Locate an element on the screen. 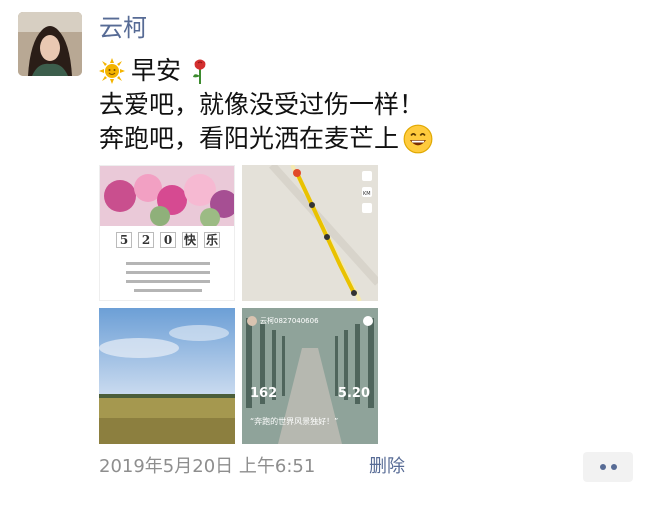 This screenshot has height=508, width=650. title-char: 0 is located at coordinates (168, 240).